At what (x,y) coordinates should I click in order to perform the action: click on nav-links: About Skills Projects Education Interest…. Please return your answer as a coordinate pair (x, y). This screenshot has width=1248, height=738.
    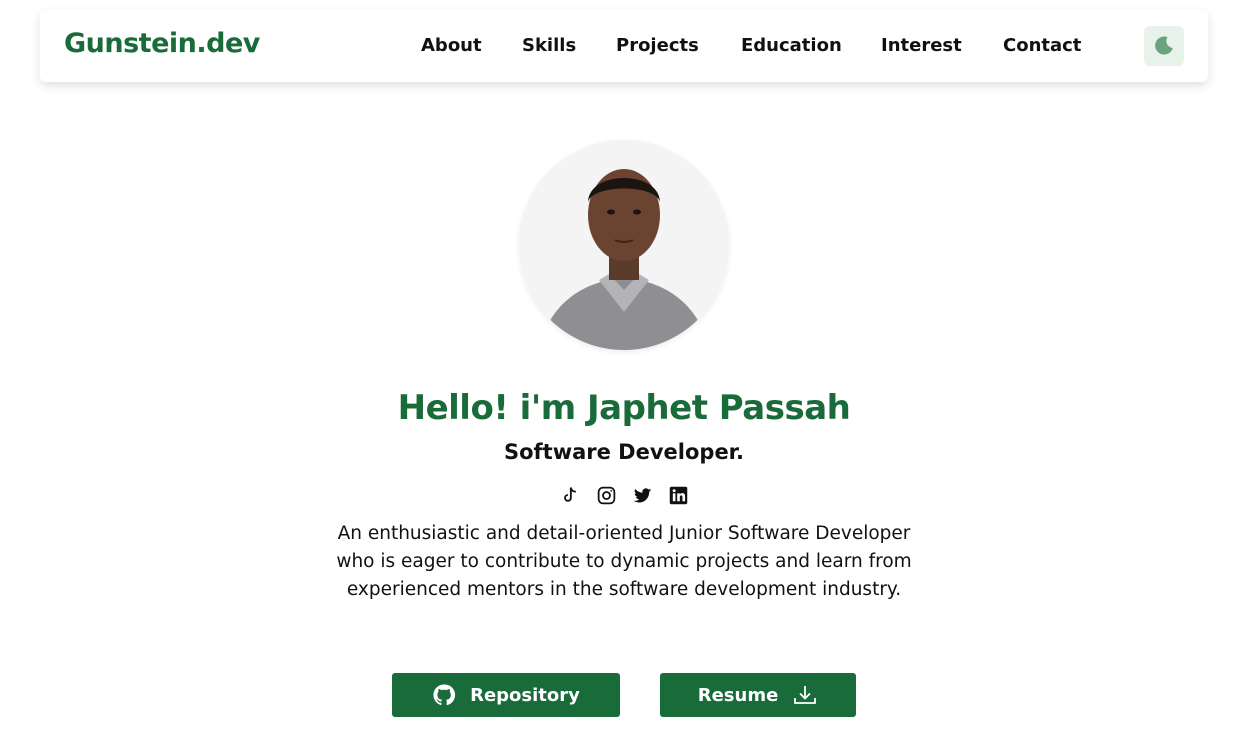
    Looking at the image, I should click on (624, 47).